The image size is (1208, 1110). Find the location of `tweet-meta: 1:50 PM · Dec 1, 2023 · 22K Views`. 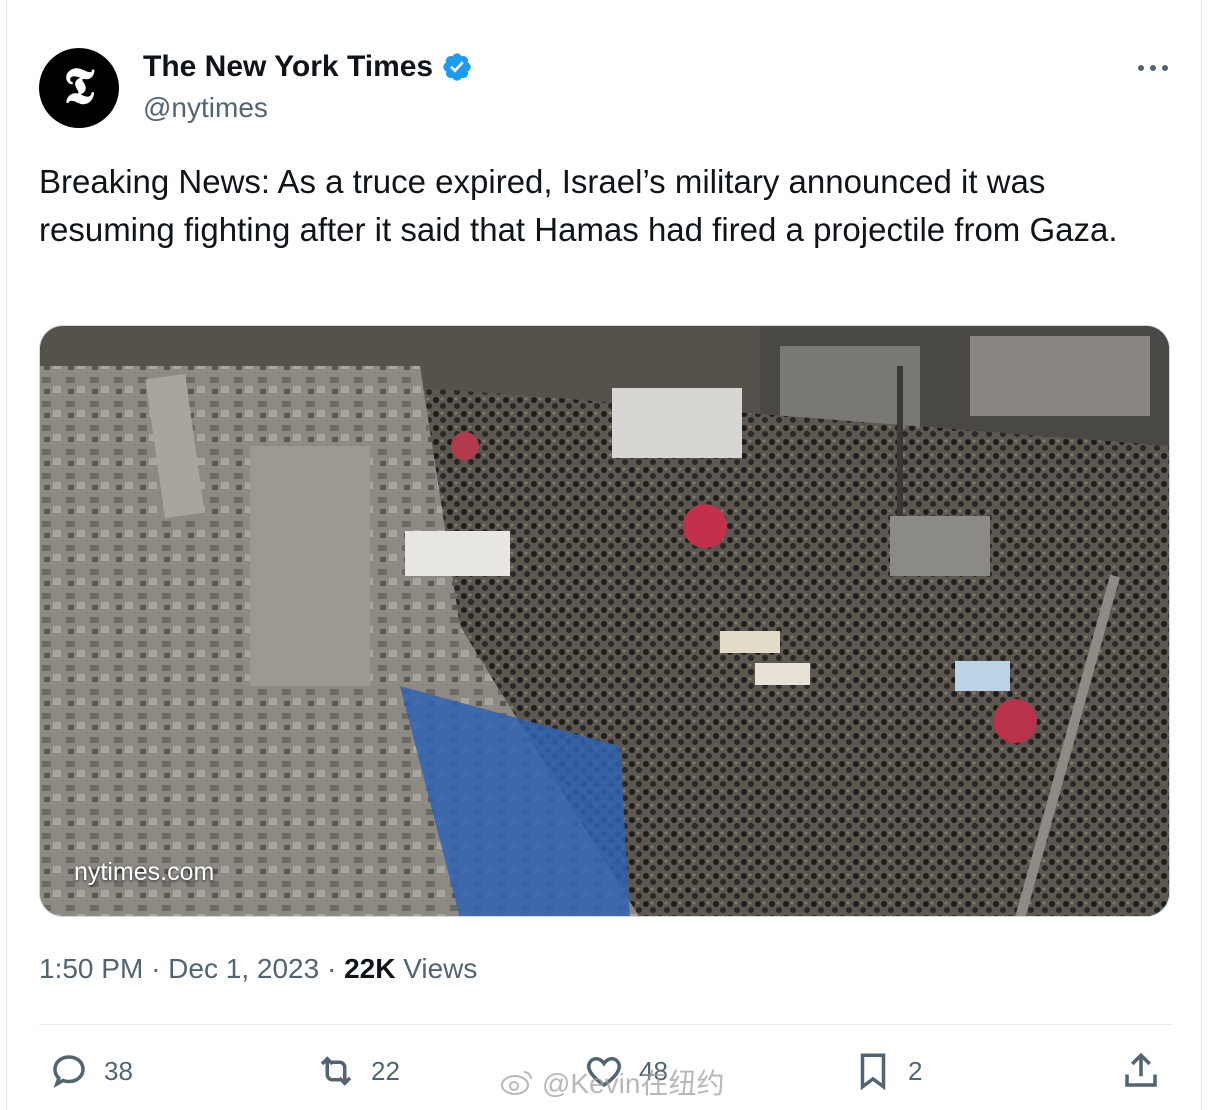

tweet-meta: 1:50 PM · Dec 1, 2023 · 22K Views is located at coordinates (258, 969).